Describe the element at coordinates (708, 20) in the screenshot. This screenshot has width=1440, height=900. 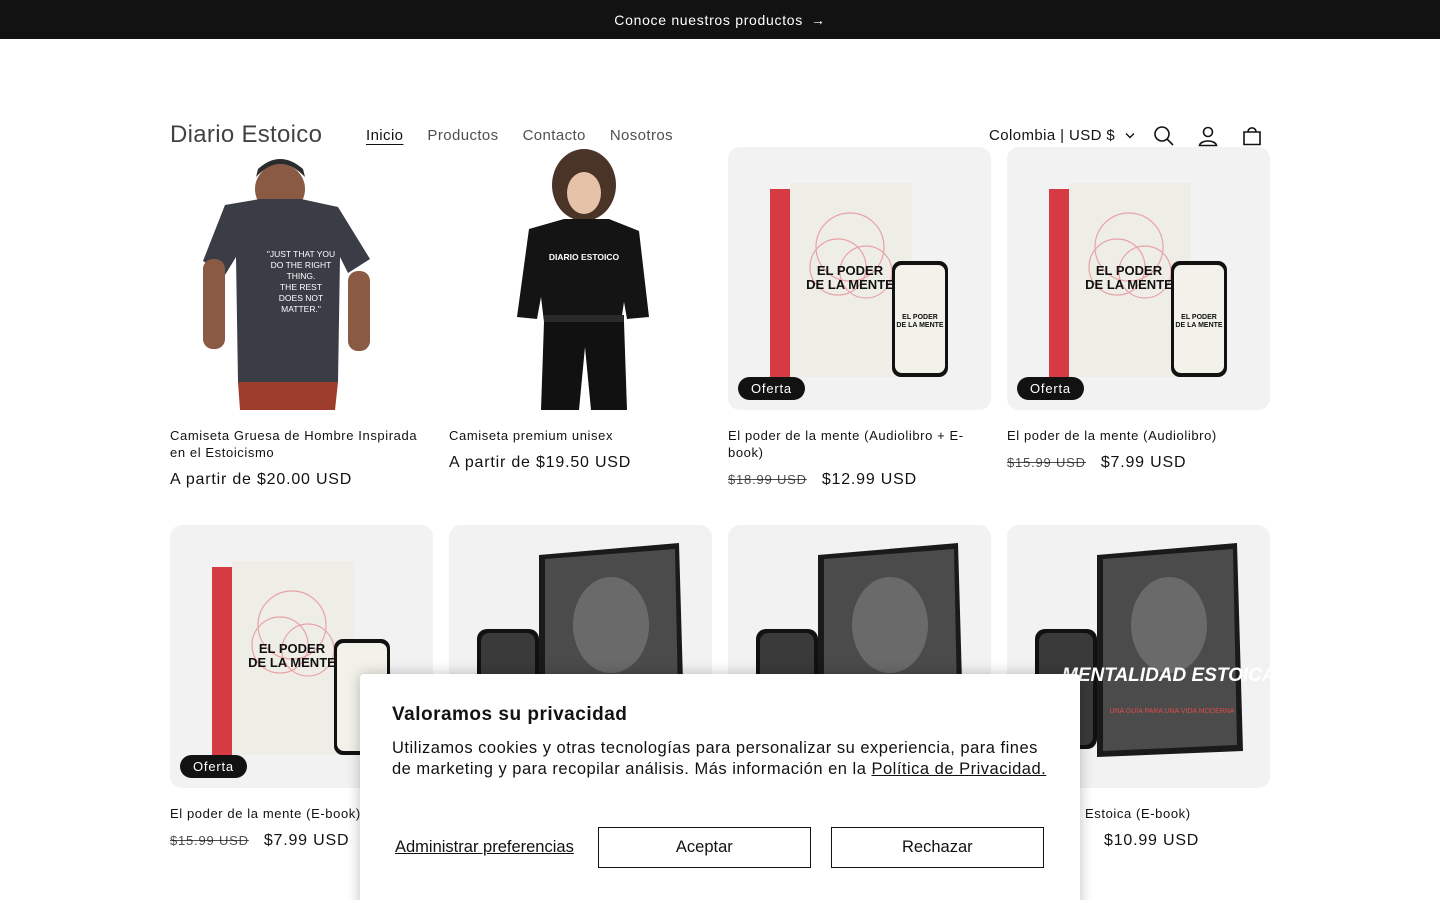
I see `announcement-text: Conoce nuestros productos` at that location.